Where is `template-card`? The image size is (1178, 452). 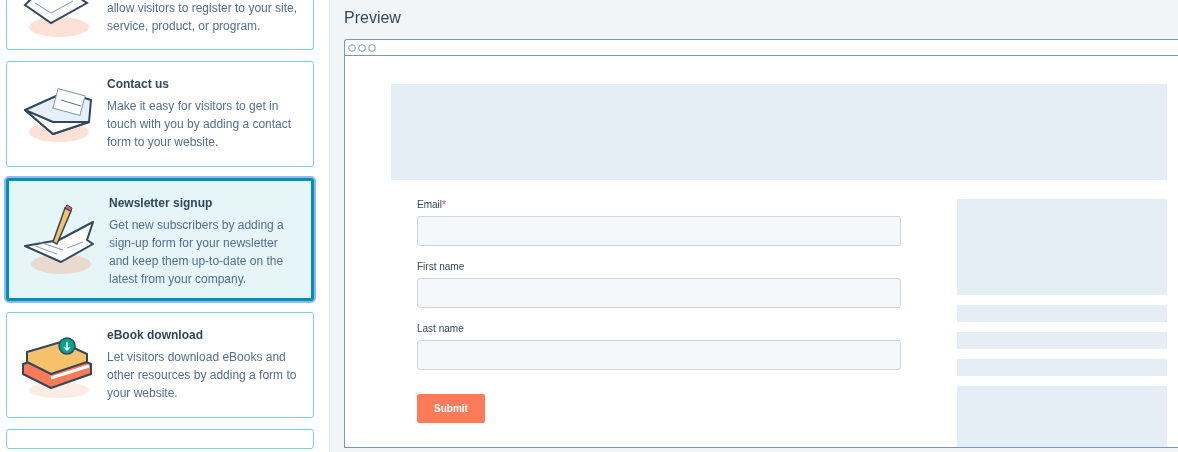 template-card is located at coordinates (160, 439).